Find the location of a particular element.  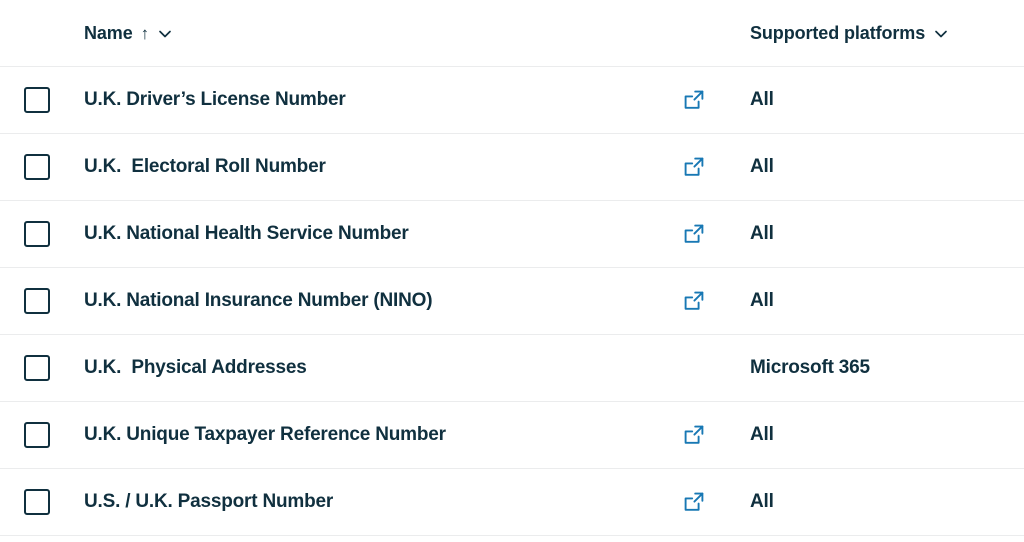

name-column-label: Name is located at coordinates (108, 32).